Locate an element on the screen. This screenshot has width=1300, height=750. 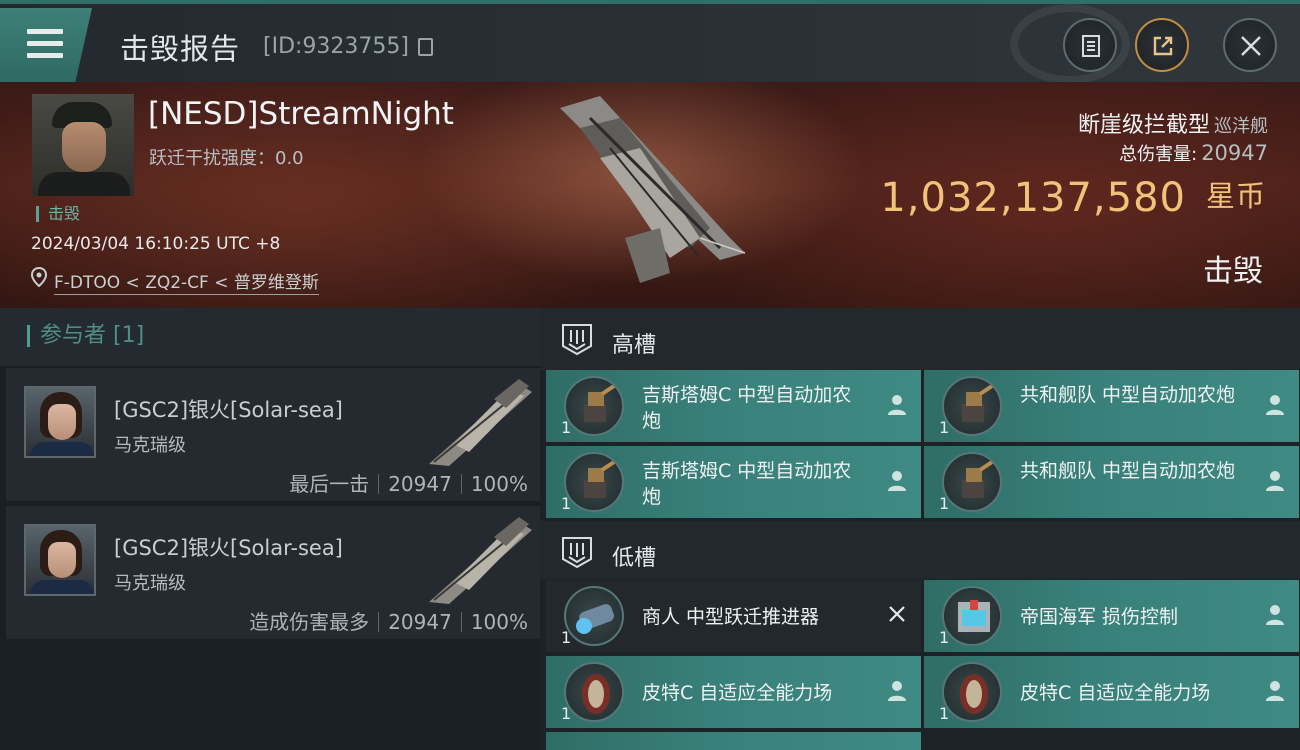
menu-button is located at coordinates (46, 45).